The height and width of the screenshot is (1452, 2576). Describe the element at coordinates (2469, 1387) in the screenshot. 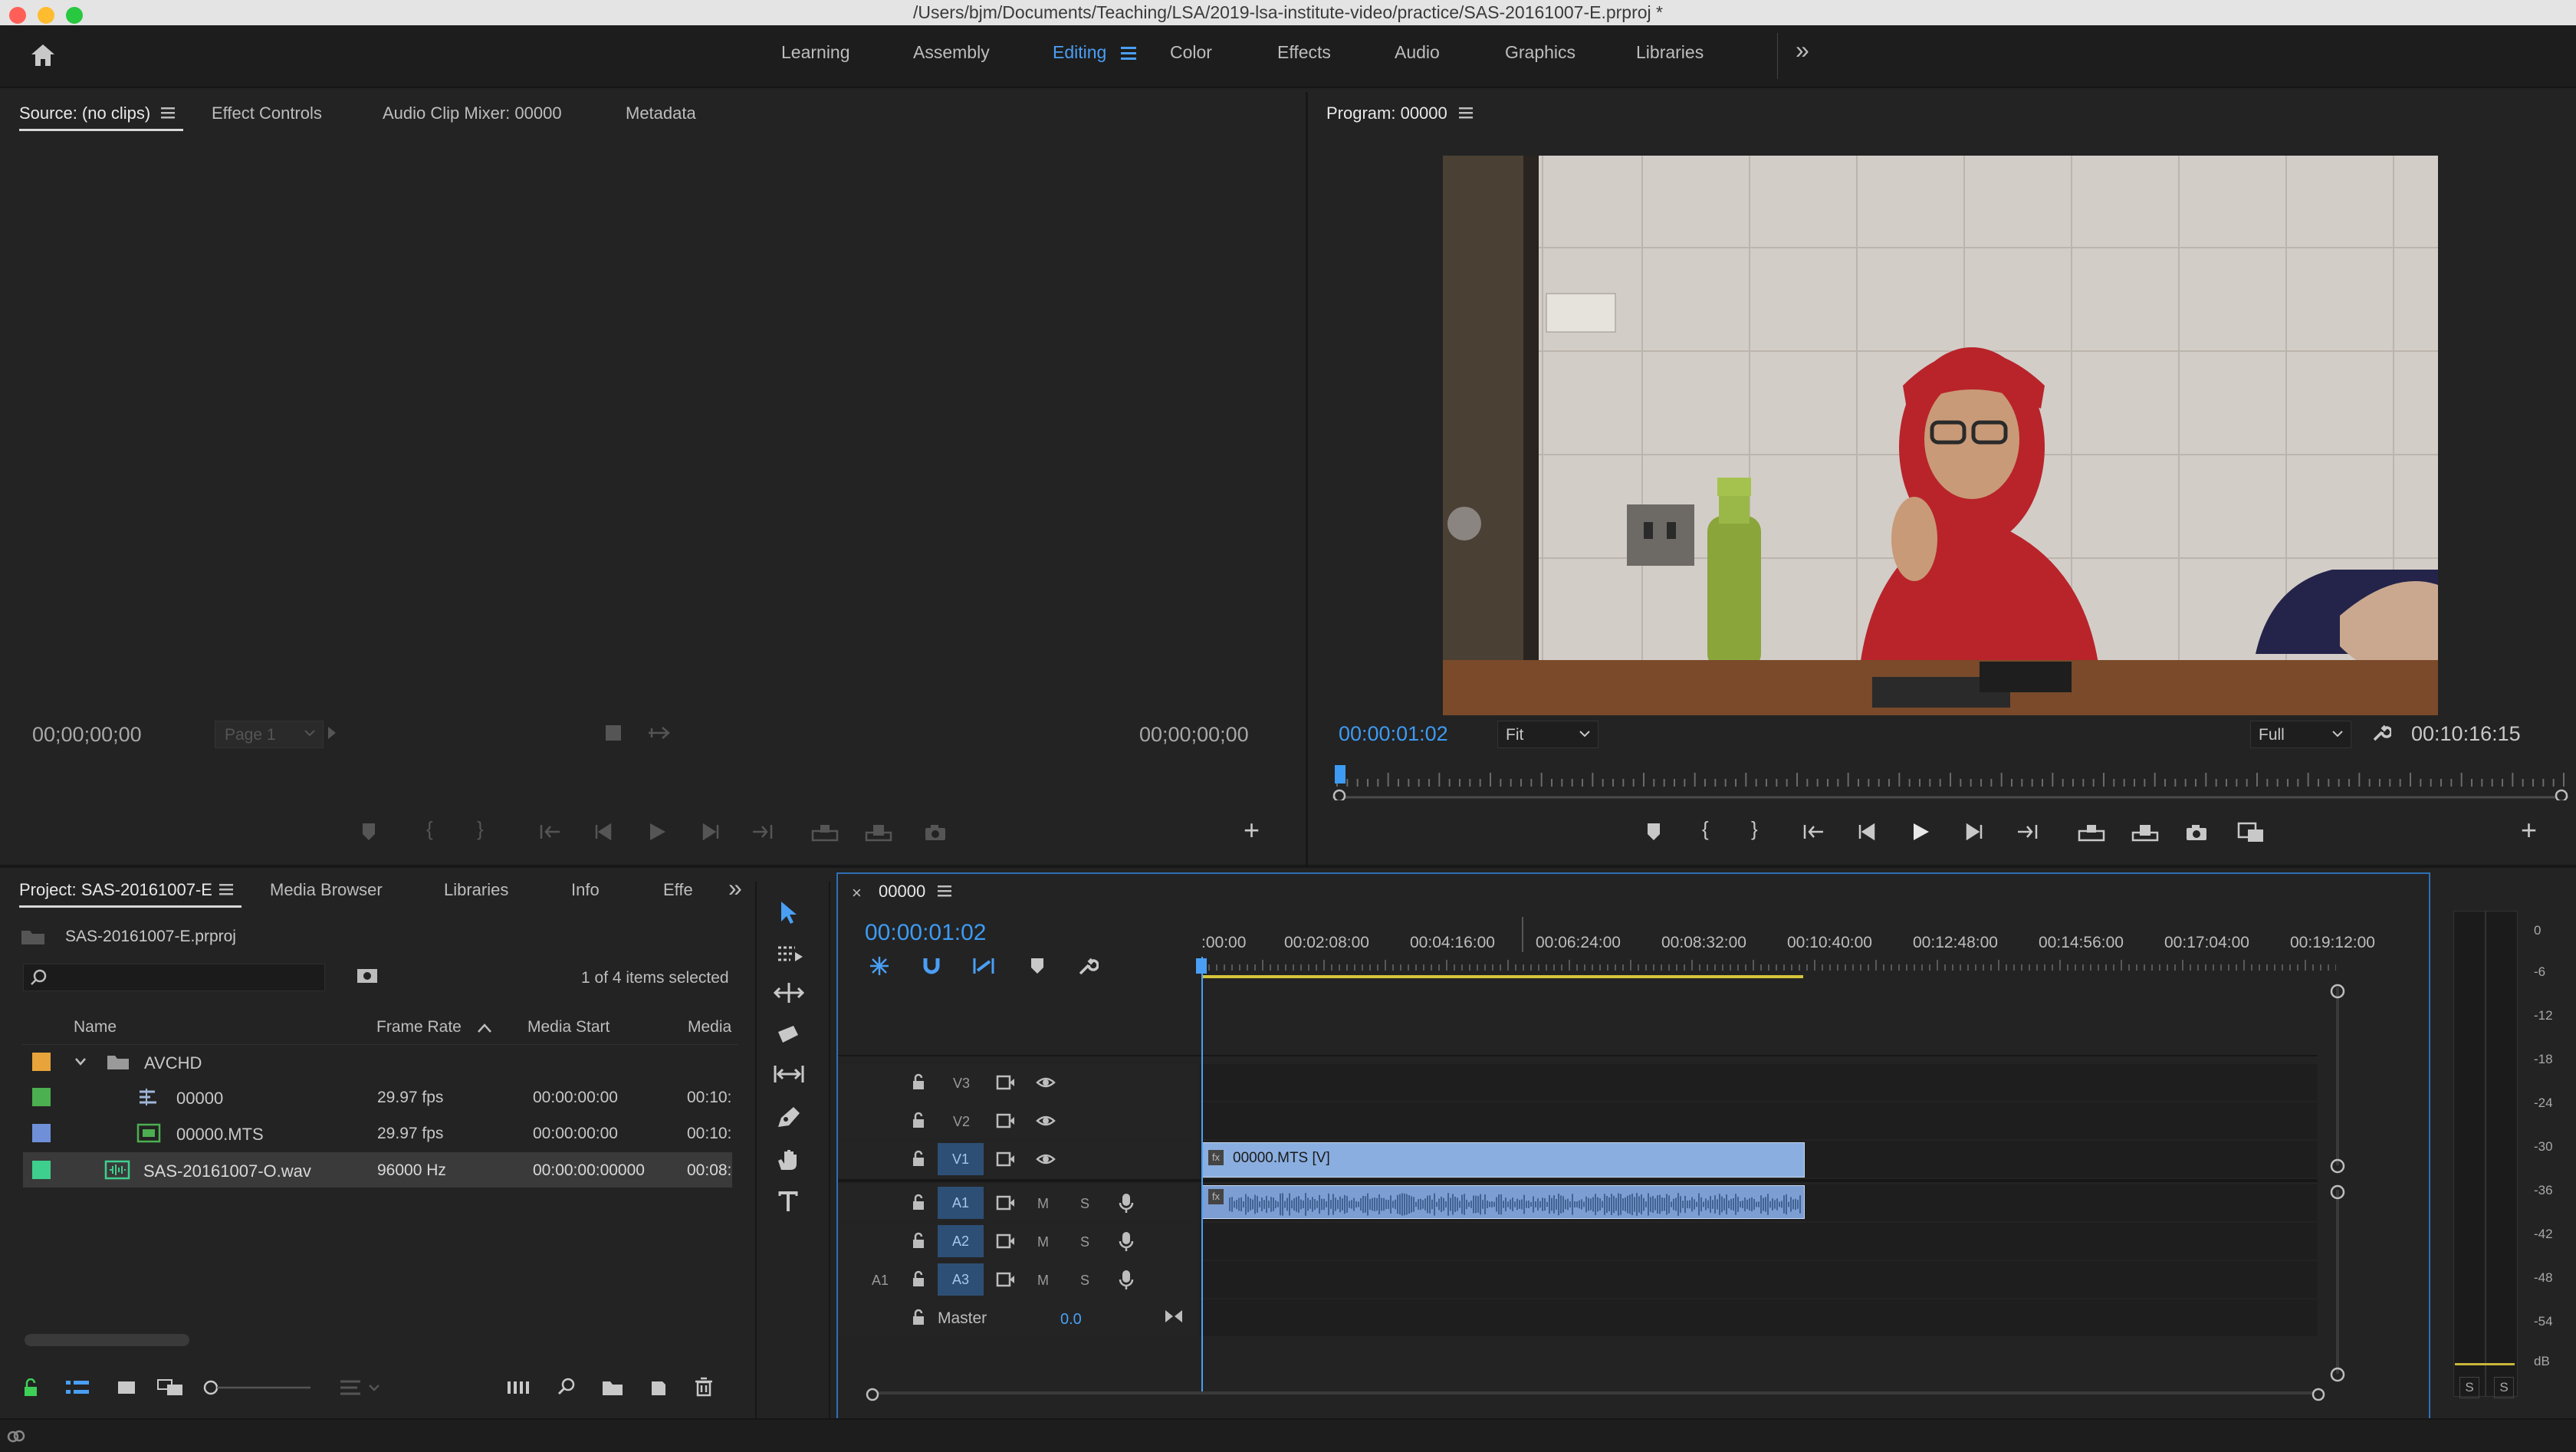

I see `meter-solo-left: S` at that location.